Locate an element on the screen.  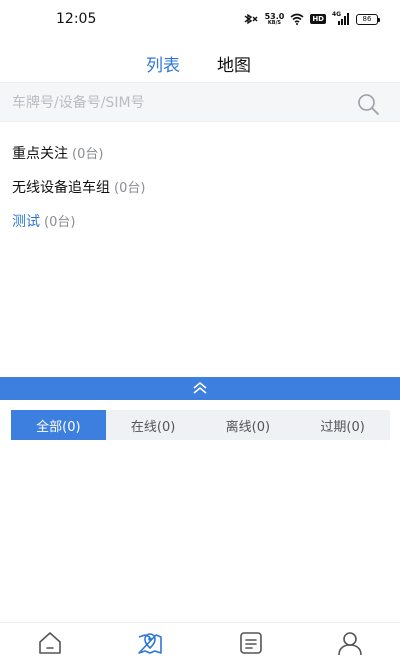
group-item-wireless-tracking: 无线设备追车组 (0台) is located at coordinates (78, 187).